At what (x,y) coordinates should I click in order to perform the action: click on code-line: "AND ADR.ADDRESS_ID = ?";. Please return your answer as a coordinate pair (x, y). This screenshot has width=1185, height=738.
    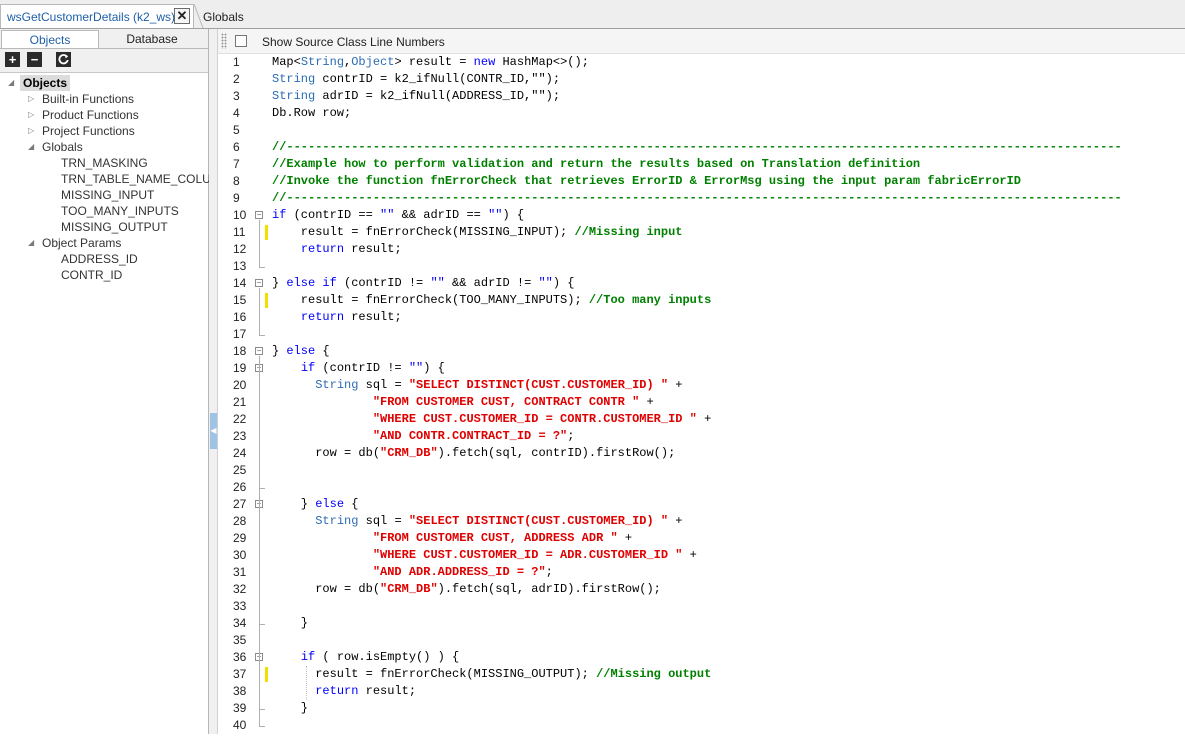
    Looking at the image, I should click on (412, 572).